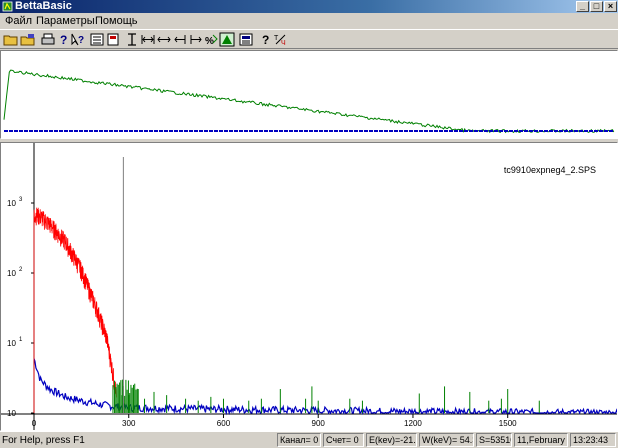 This screenshot has width=618, height=448. I want to click on title-bar: BettaBasic _ □ ×, so click(309, 6).